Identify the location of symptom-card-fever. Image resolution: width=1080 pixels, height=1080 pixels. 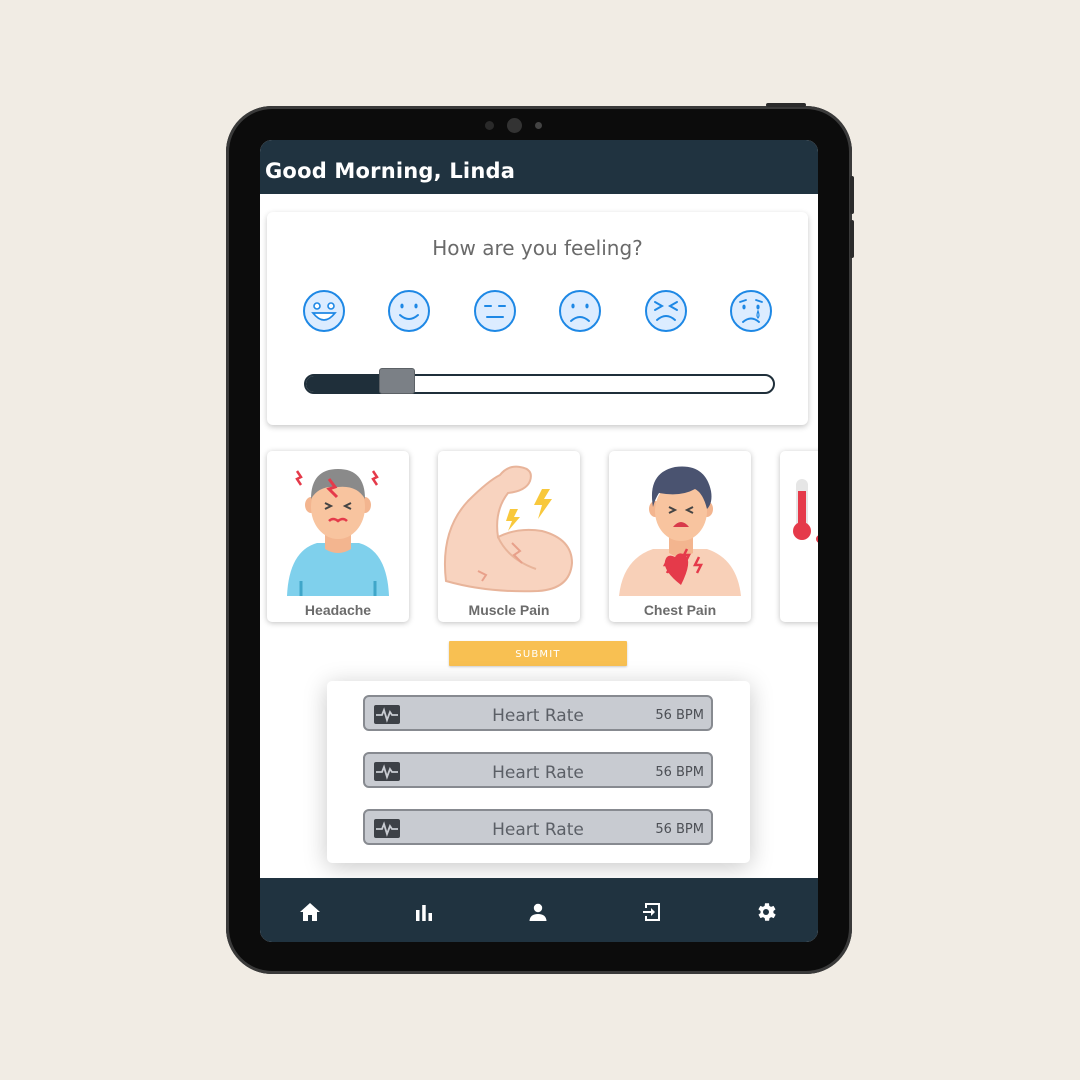
(799, 536).